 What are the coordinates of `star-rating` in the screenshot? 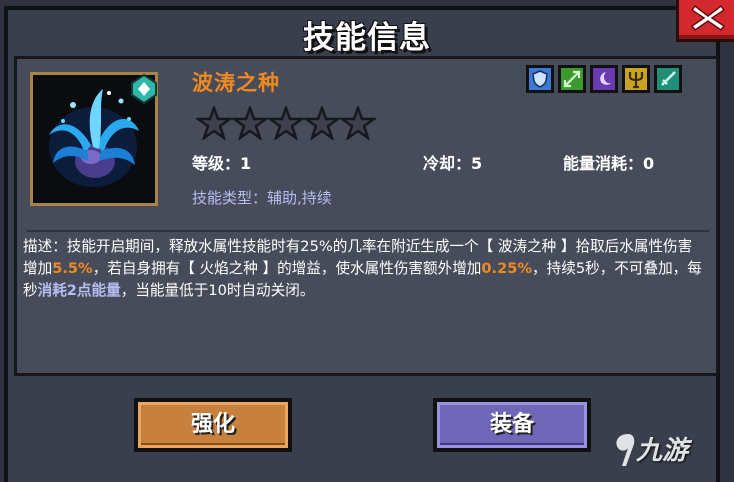 It's located at (286, 123).